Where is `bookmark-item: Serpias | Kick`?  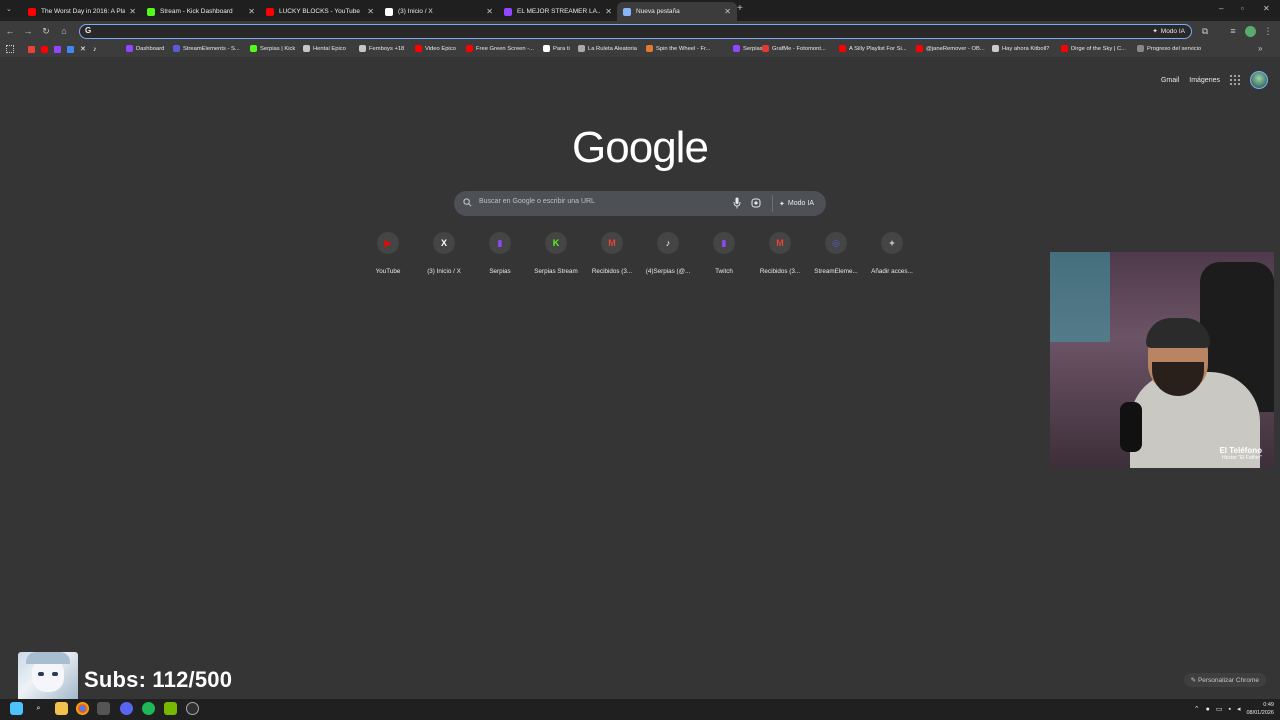 bookmark-item: Serpias | Kick is located at coordinates (272, 48).